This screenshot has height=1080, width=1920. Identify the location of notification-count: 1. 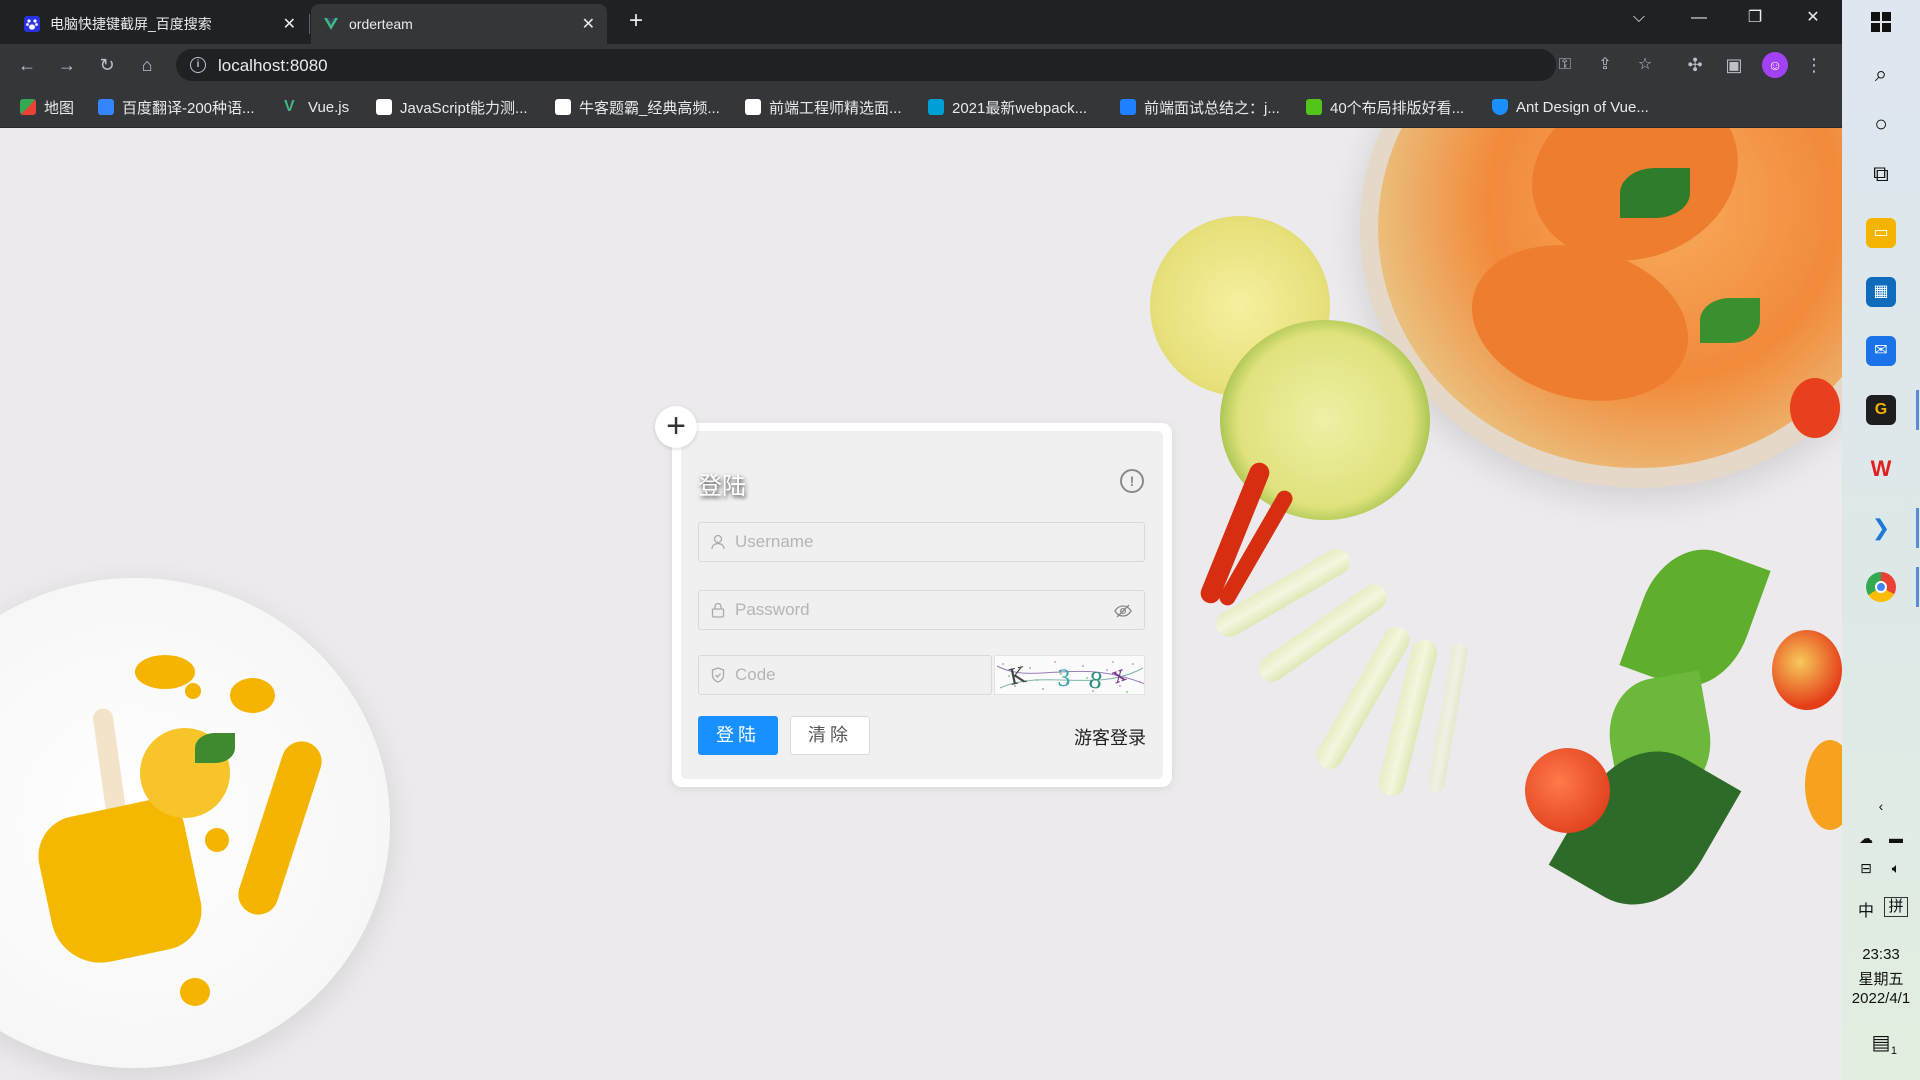
(1893, 1051).